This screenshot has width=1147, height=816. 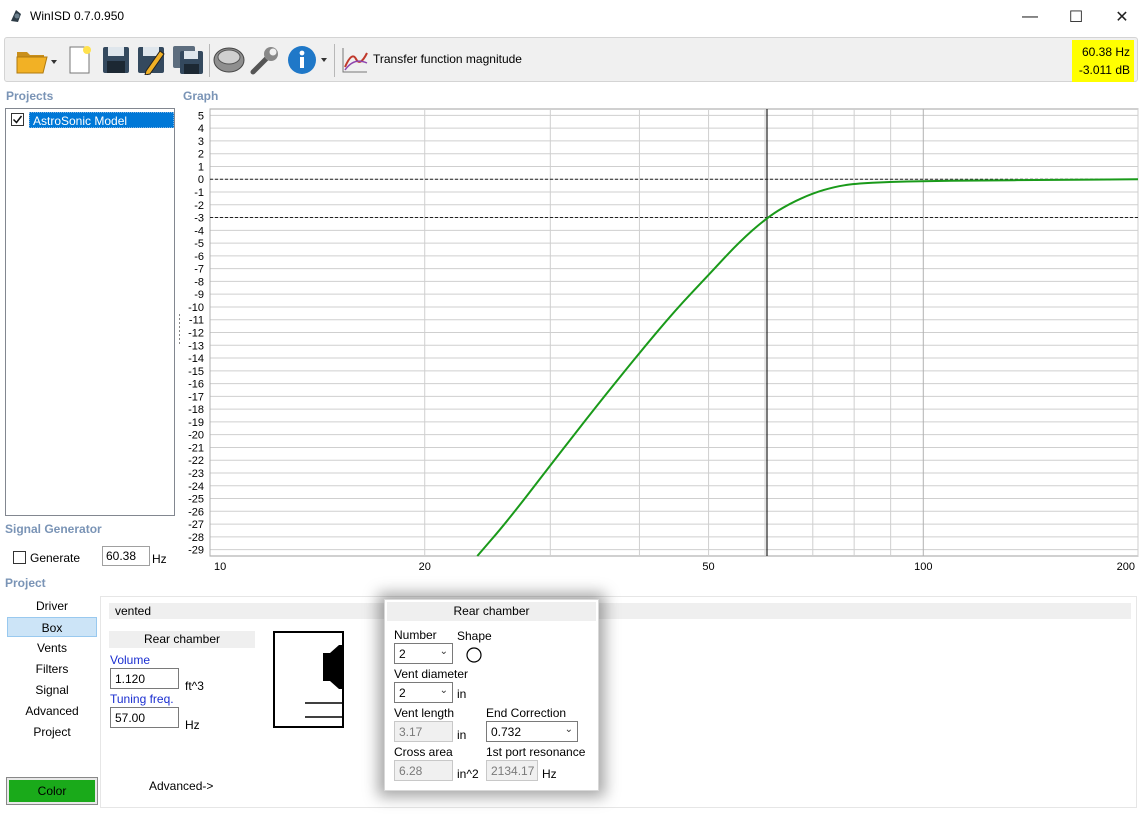 I want to click on title-bar: WinISD 0.7.0.950 — ☐ ✕, so click(x=573, y=16).